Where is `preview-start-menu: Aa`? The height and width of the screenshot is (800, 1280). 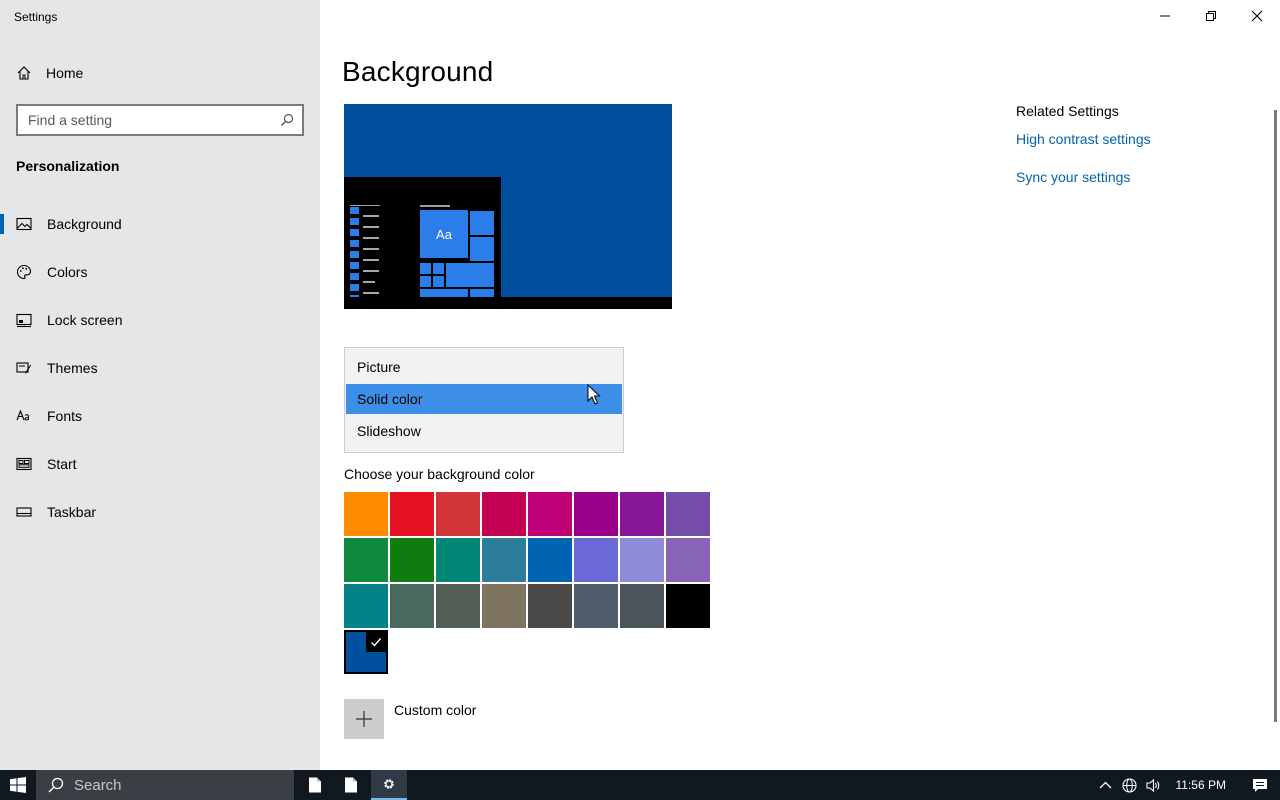
preview-start-menu: Aa is located at coordinates (422, 243).